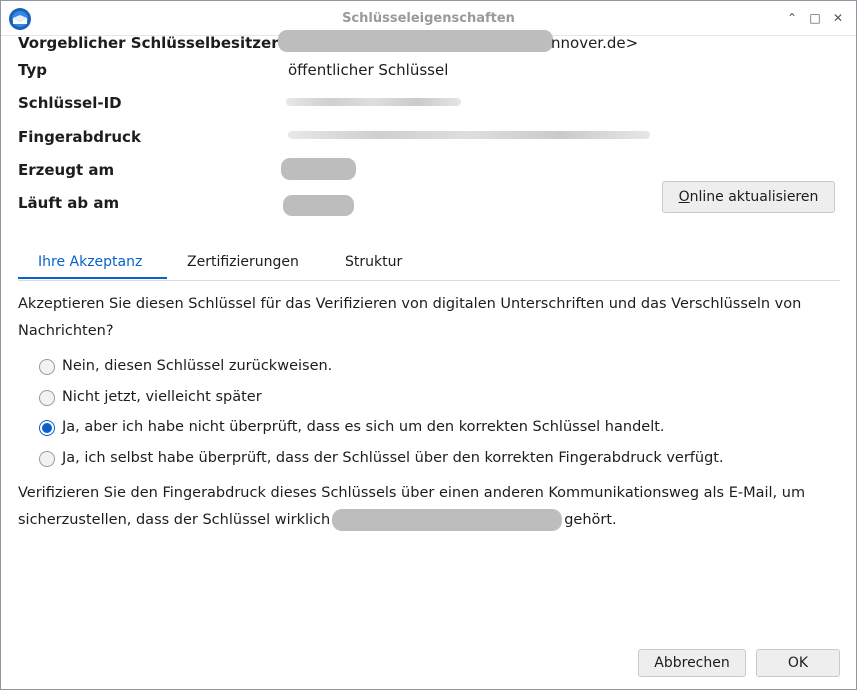 The width and height of the screenshot is (857, 690). I want to click on owner-name-redacted, so click(447, 520).